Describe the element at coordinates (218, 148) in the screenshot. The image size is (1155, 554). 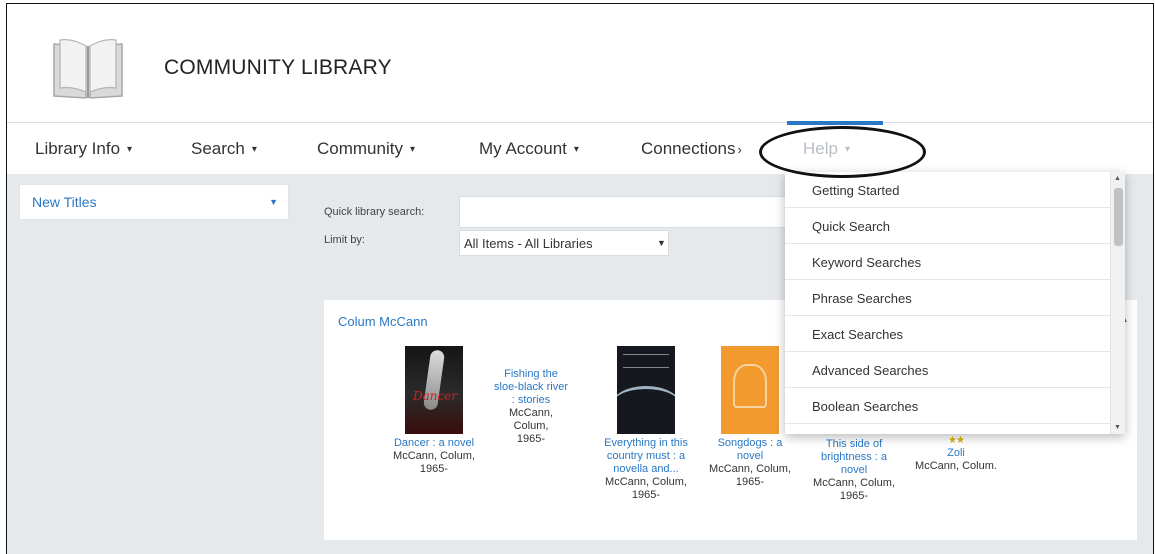
I see `nav-label: Search` at that location.